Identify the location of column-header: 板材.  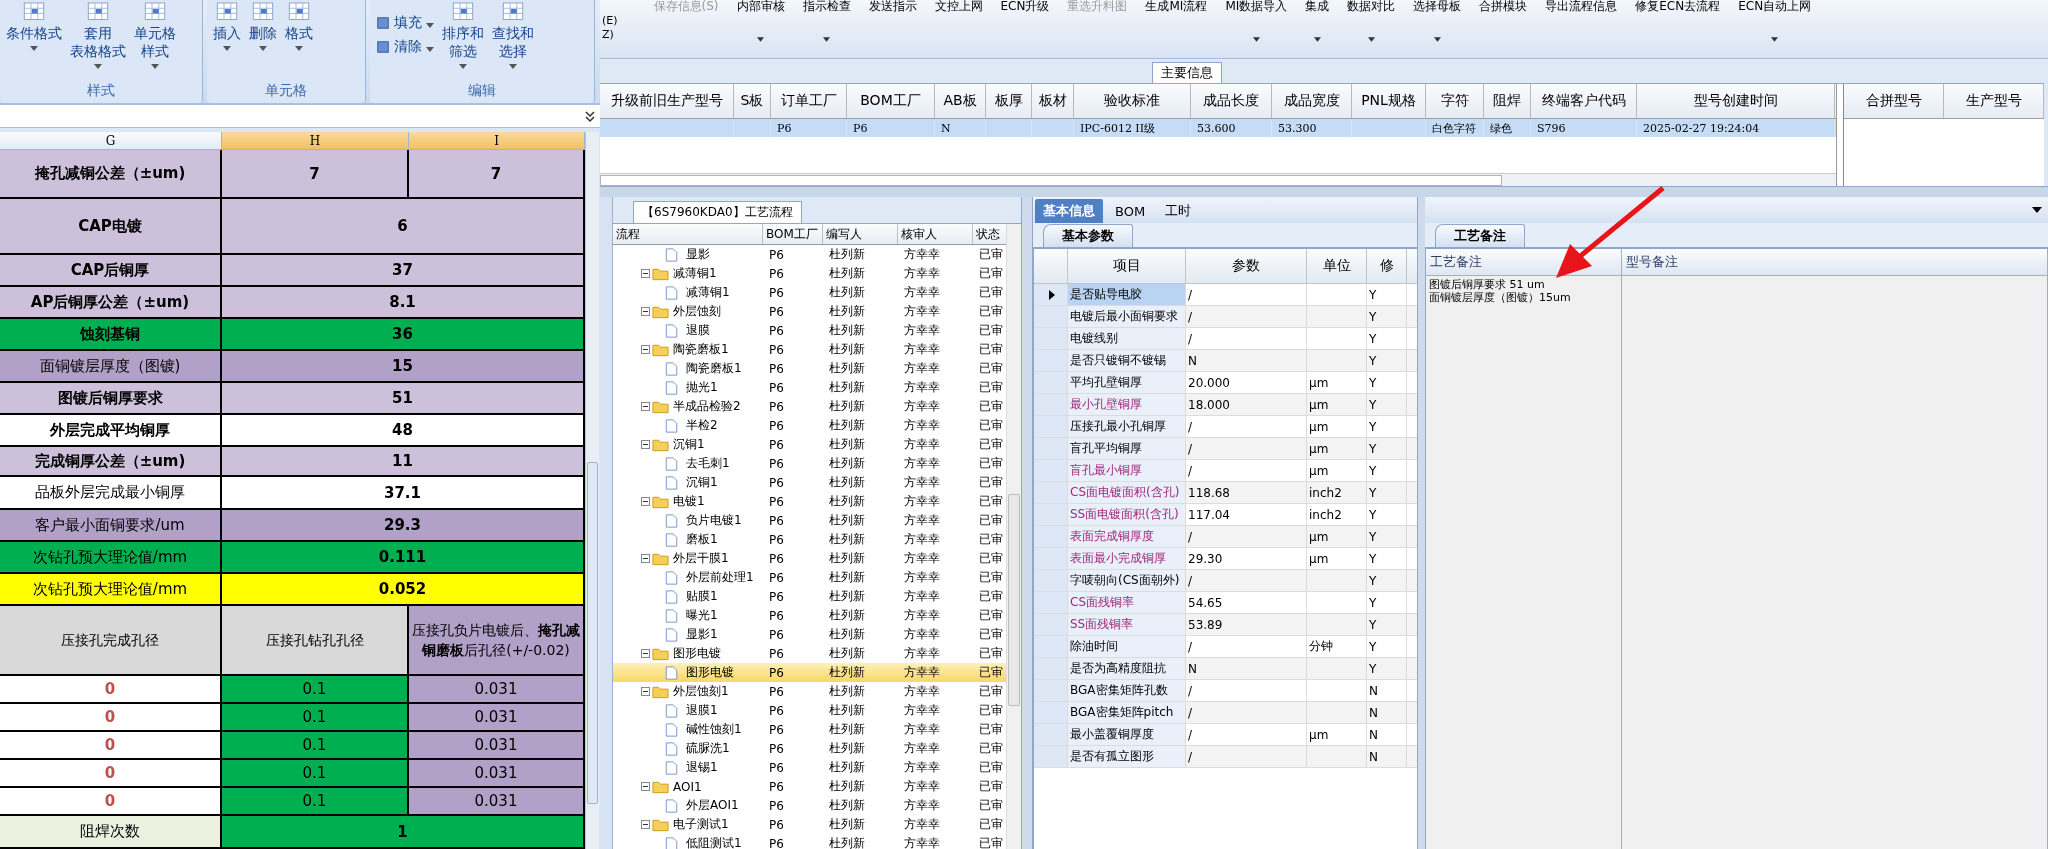
(1053, 101).